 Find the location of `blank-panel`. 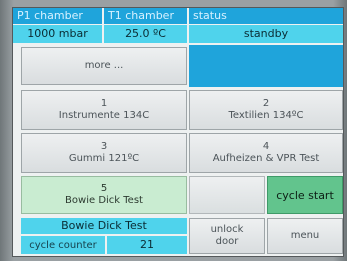

blank-panel is located at coordinates (227, 195).